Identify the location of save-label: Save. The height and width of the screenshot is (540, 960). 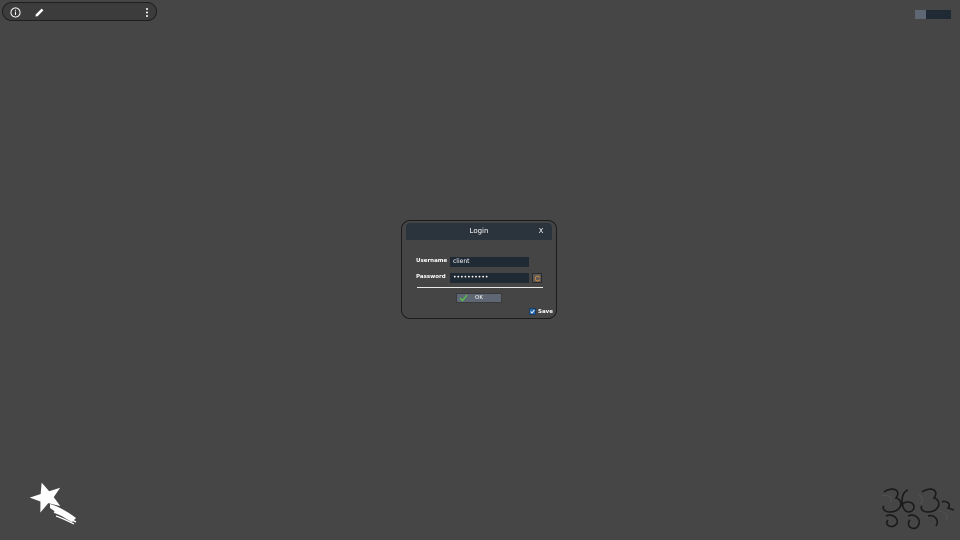
(545, 311).